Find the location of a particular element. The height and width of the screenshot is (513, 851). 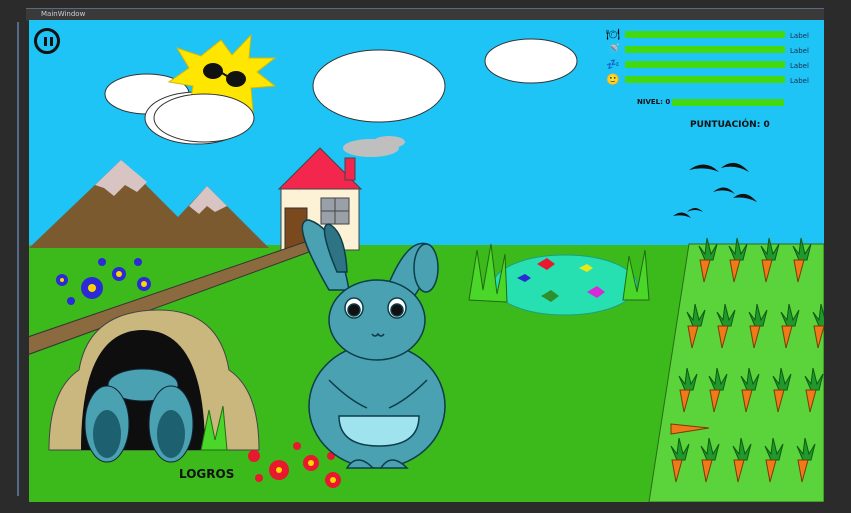

happiness-icon: 🙂 is located at coordinates (613, 79).